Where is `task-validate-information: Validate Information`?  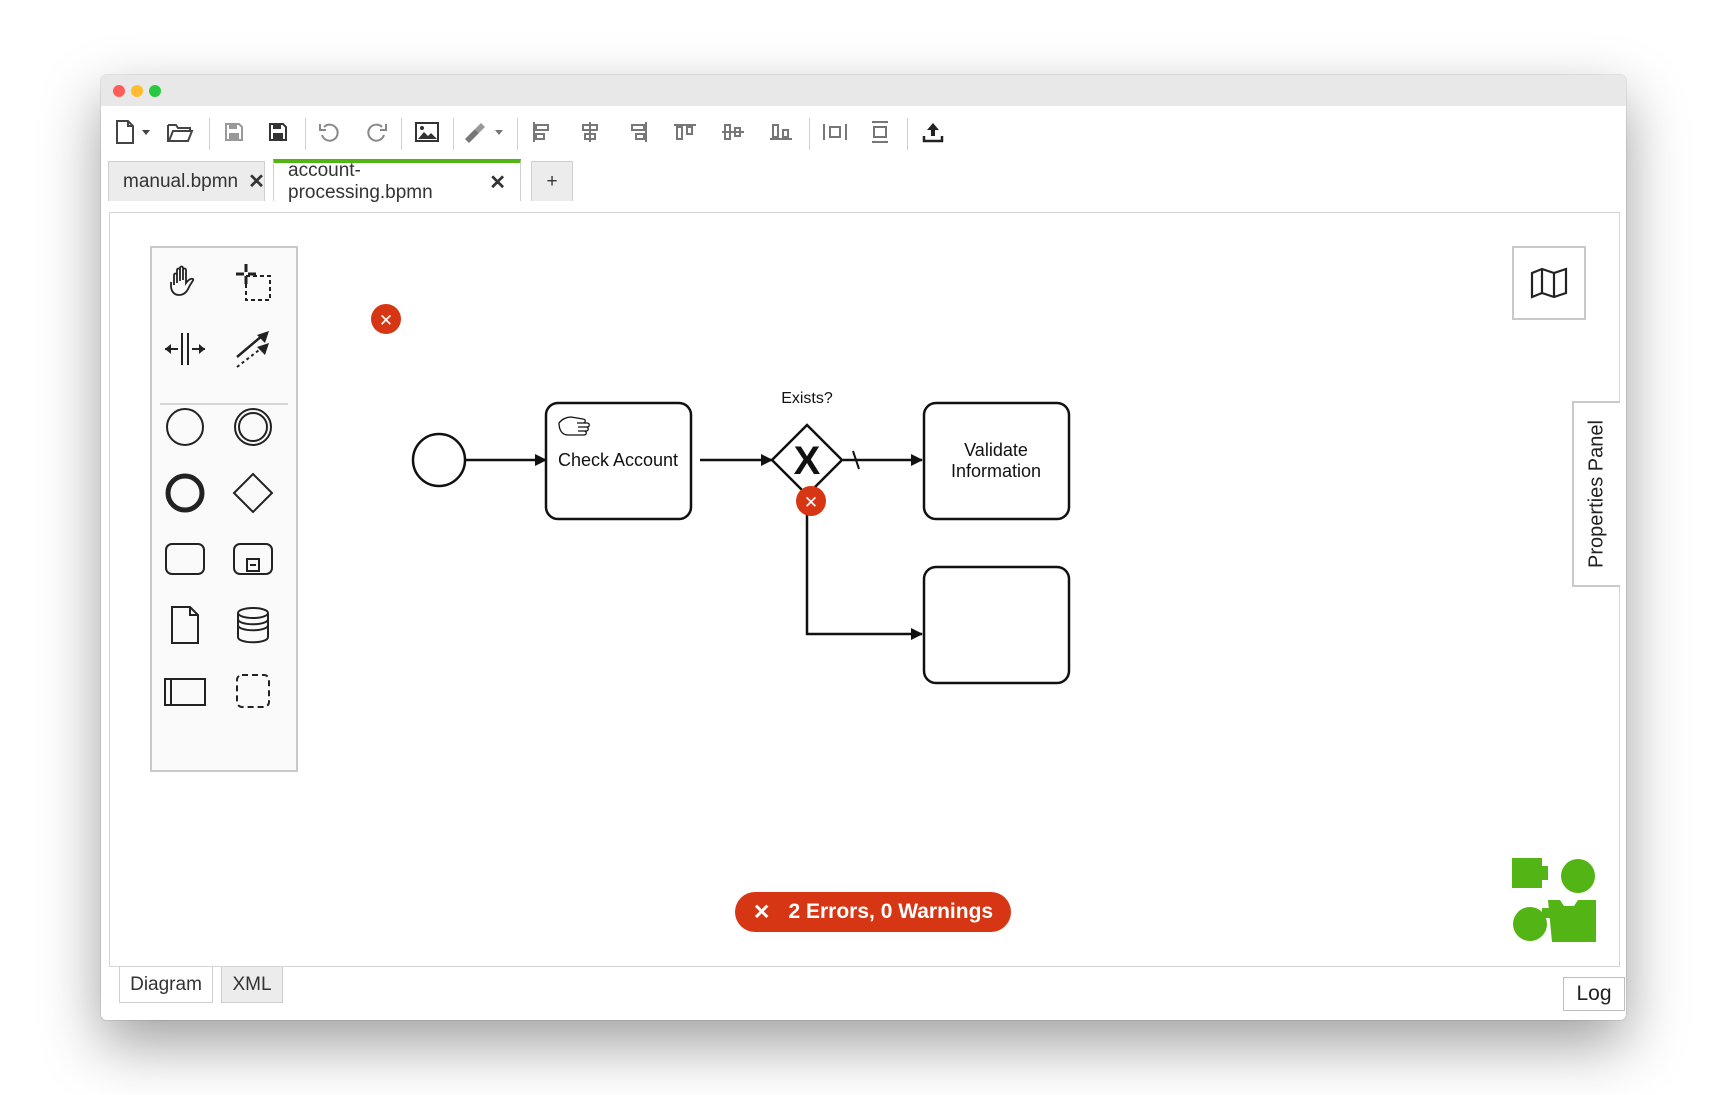
task-validate-information: Validate Information is located at coordinates (996, 461).